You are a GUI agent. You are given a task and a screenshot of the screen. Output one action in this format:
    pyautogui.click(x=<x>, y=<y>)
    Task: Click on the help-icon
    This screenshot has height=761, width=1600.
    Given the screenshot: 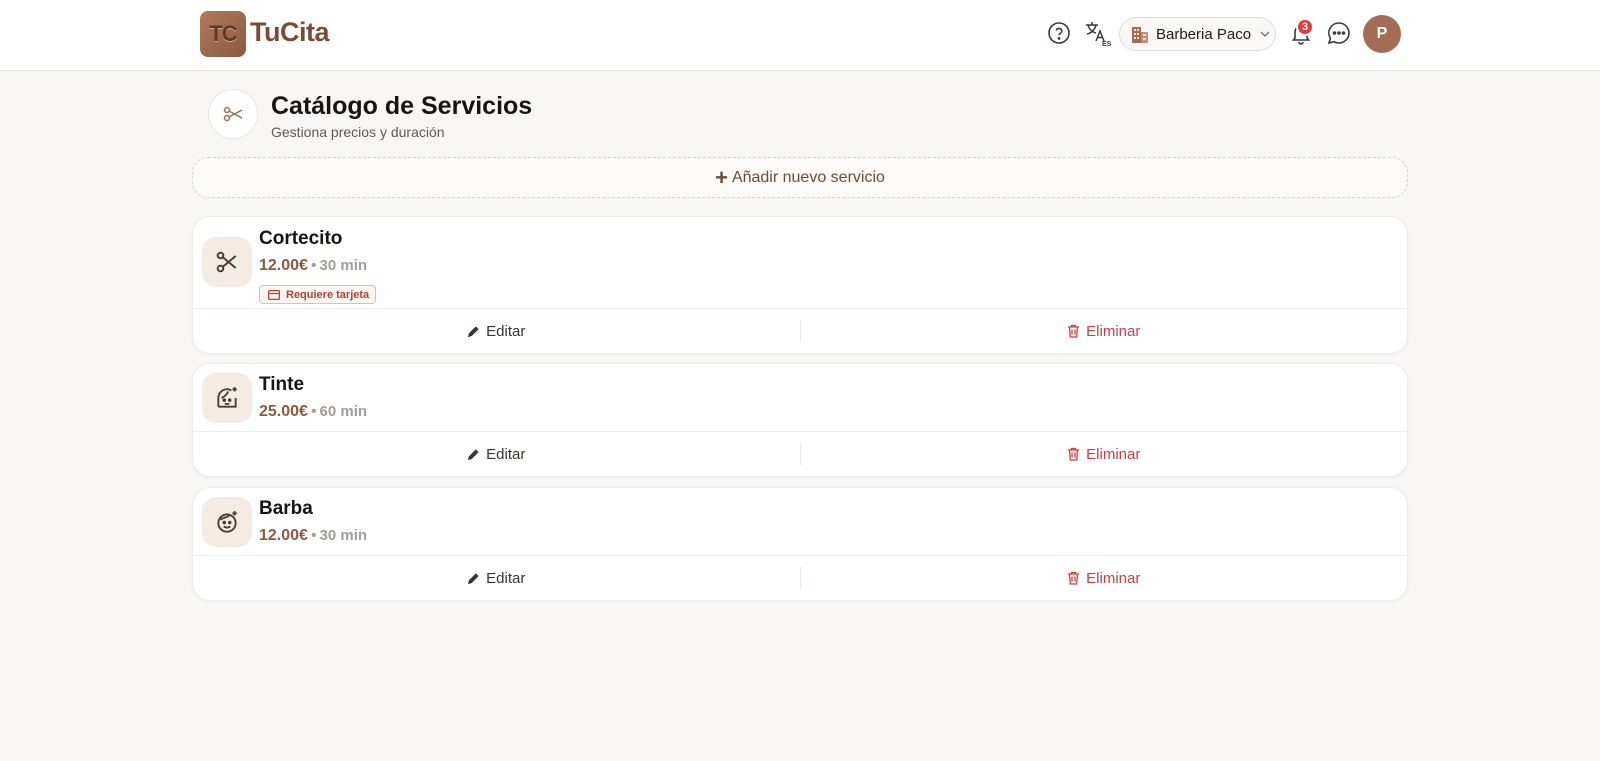 What is the action you would take?
    pyautogui.click(x=1059, y=33)
    